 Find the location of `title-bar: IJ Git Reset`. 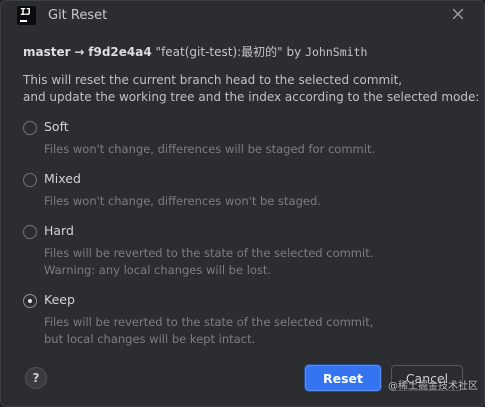

title-bar: IJ Git Reset is located at coordinates (242, 16).